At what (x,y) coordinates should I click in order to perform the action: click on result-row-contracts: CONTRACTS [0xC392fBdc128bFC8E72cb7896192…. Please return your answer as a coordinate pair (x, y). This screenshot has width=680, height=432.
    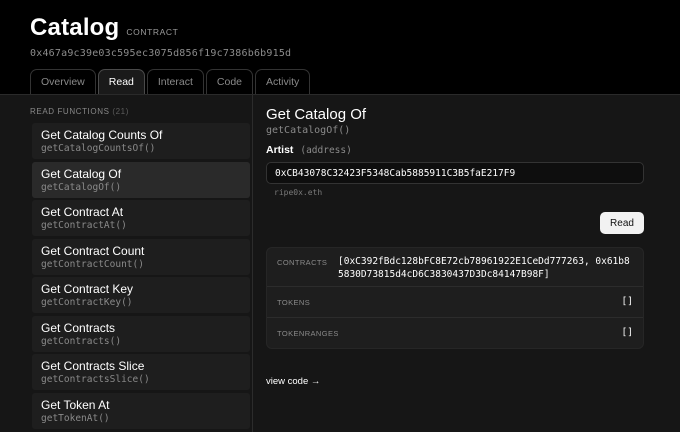
    Looking at the image, I should click on (455, 267).